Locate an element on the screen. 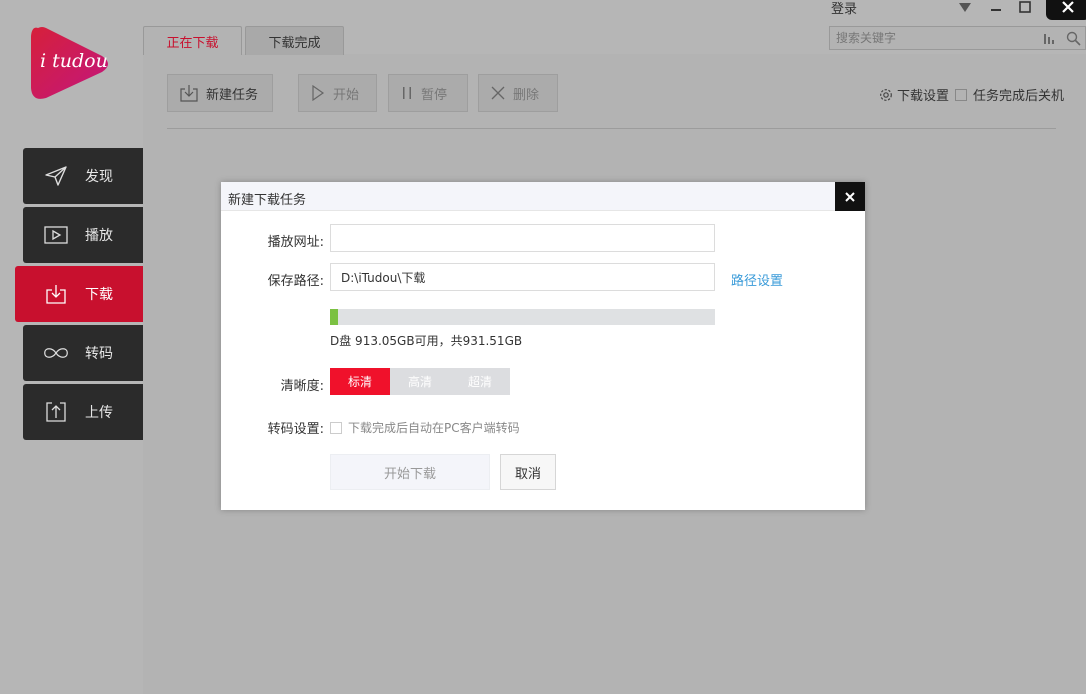 This screenshot has height=694, width=1086. x-icon is located at coordinates (498, 93).